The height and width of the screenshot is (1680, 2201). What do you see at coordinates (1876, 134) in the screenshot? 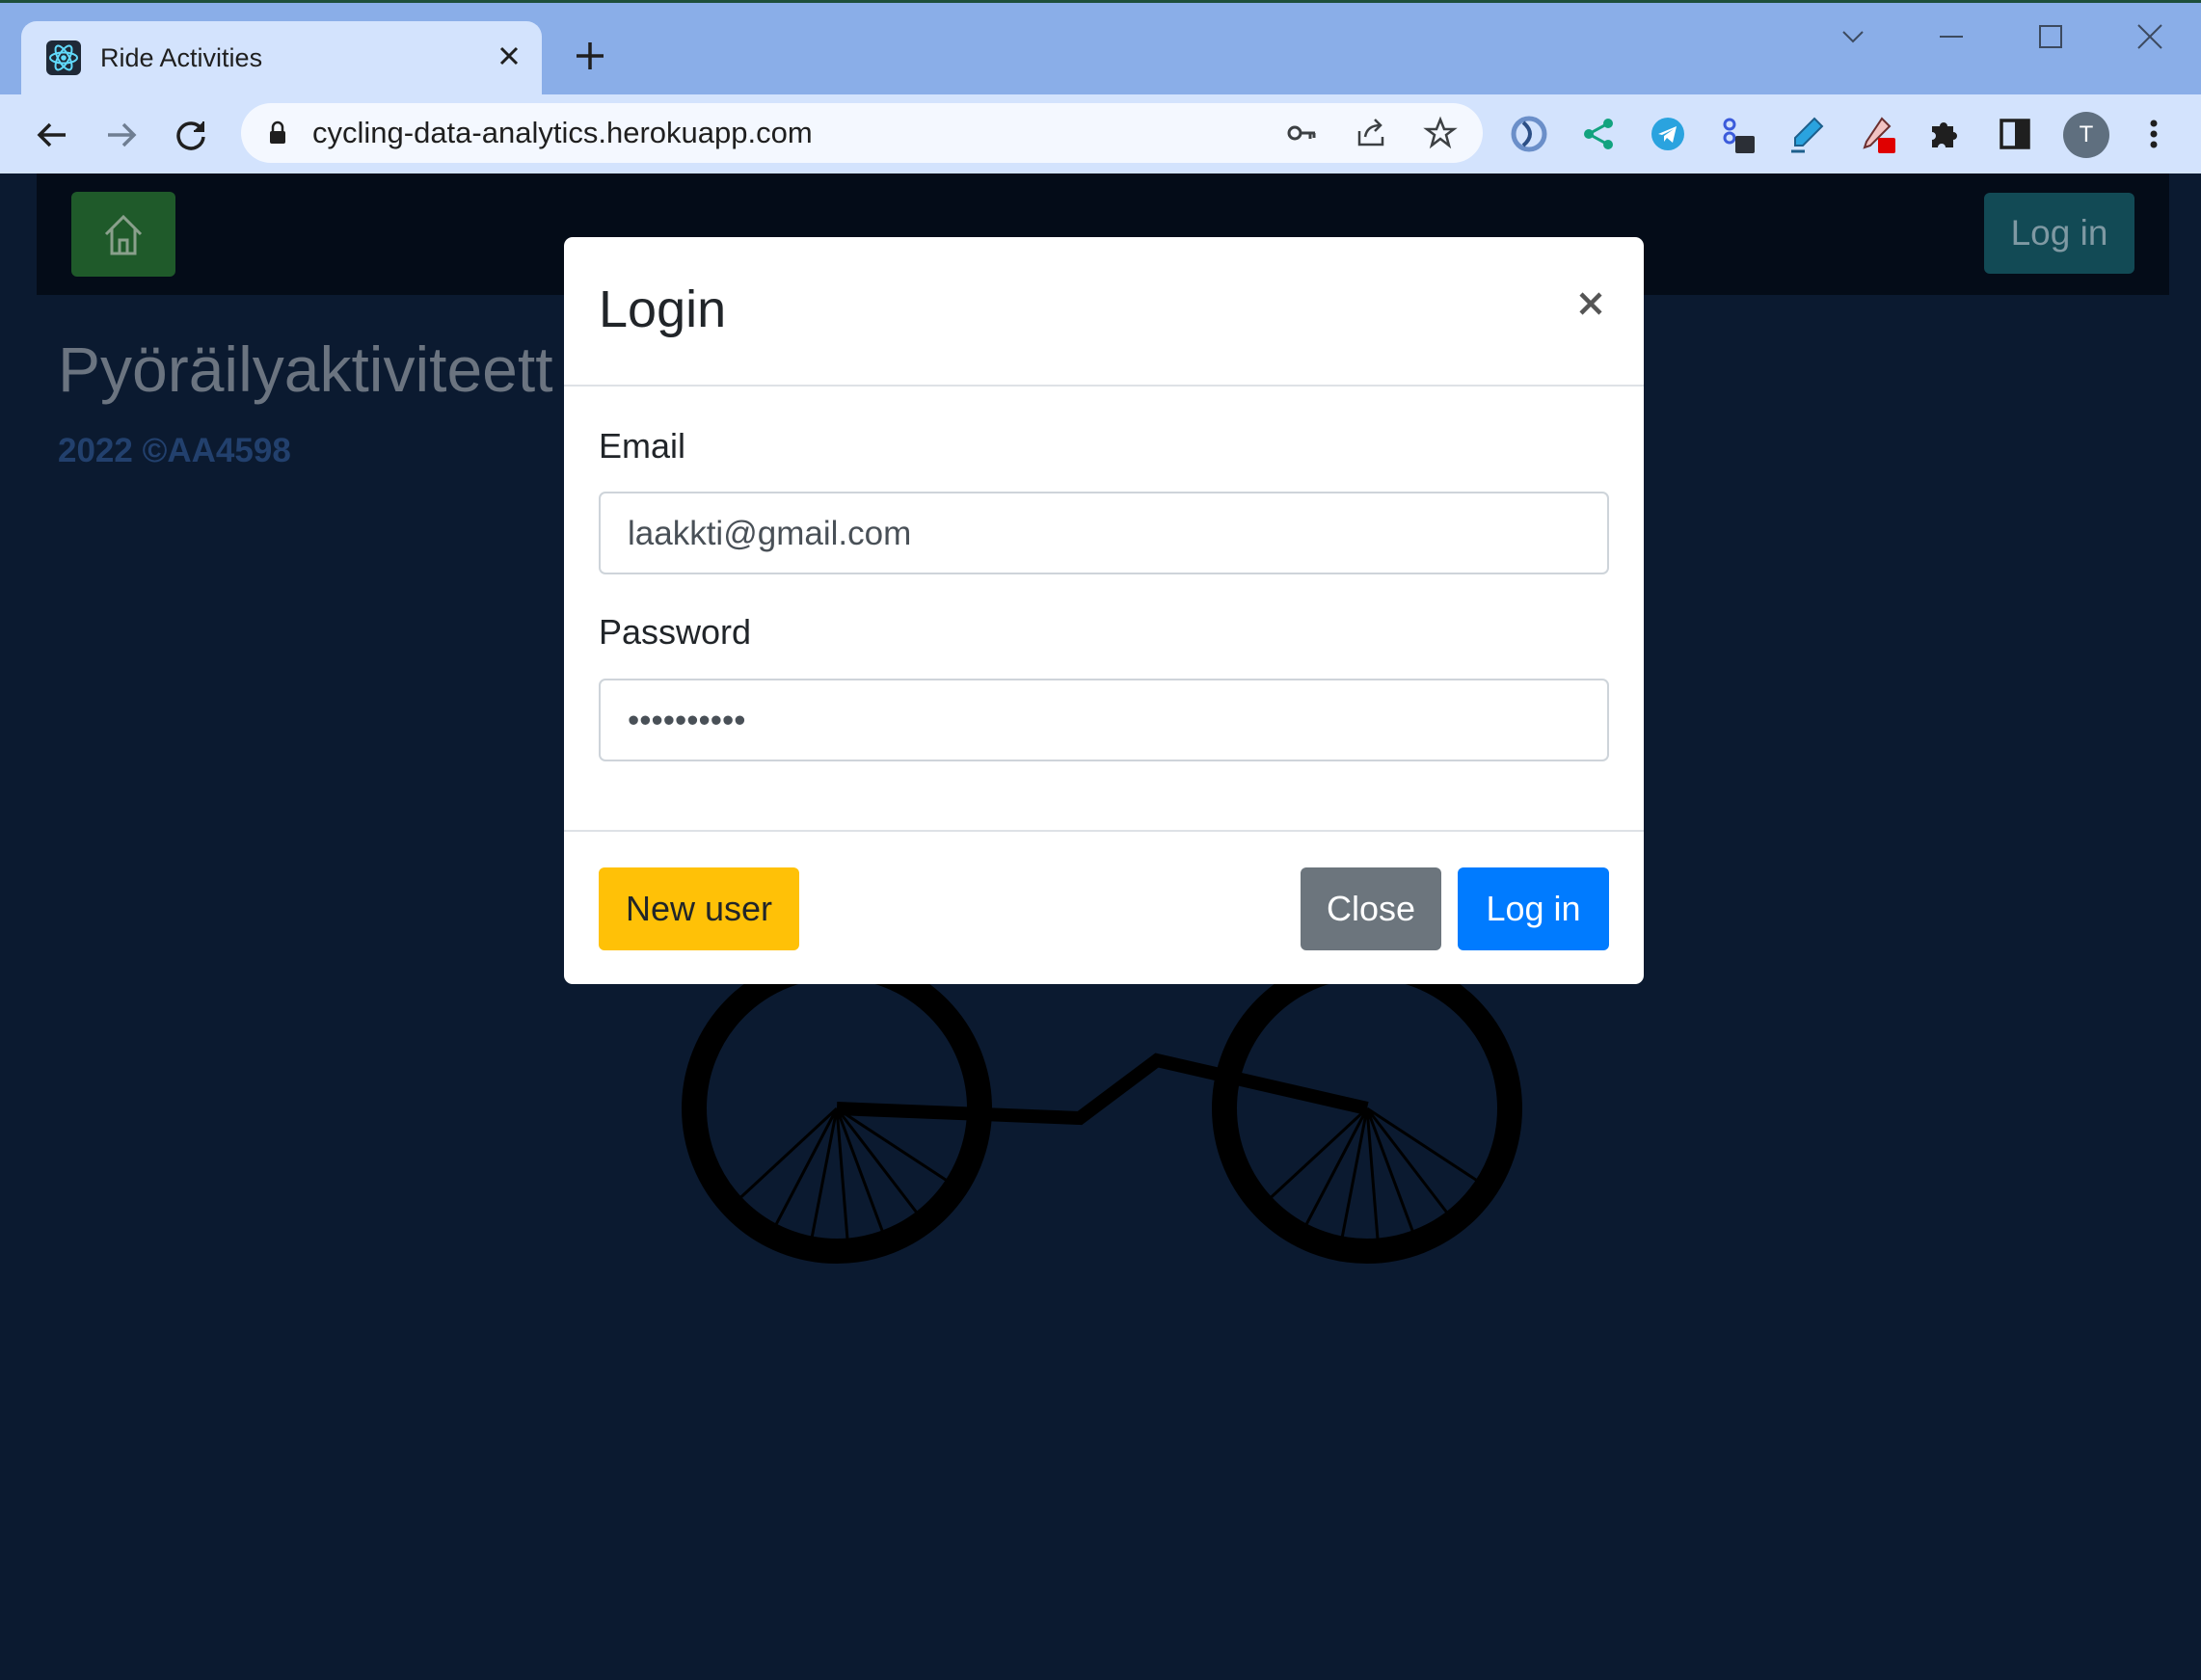
I see `color-picker-icon` at bounding box center [1876, 134].